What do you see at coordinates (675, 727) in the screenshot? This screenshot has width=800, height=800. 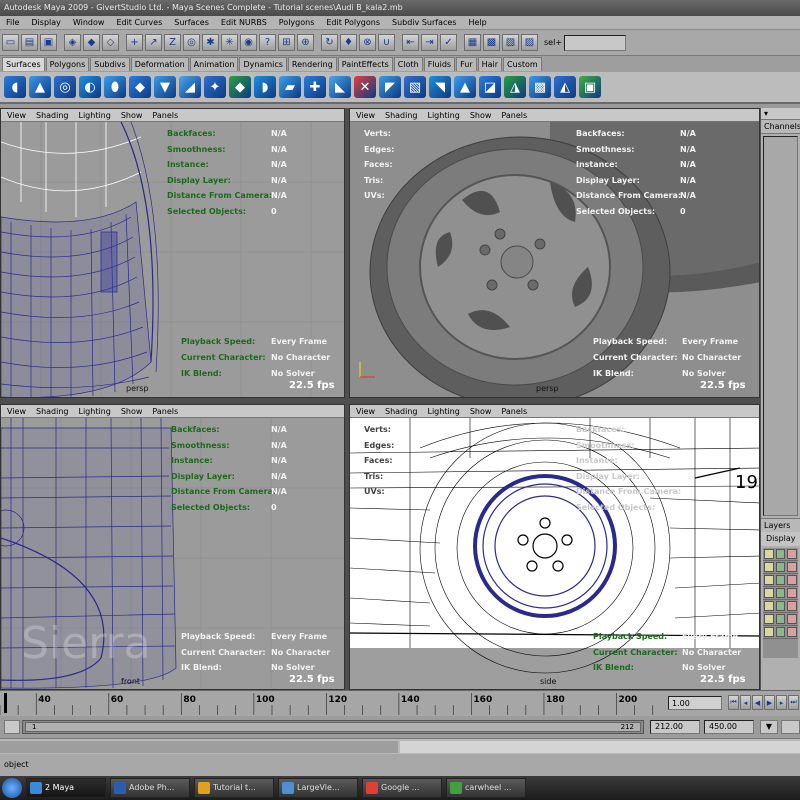 I see `range-end-field: 212.00` at bounding box center [675, 727].